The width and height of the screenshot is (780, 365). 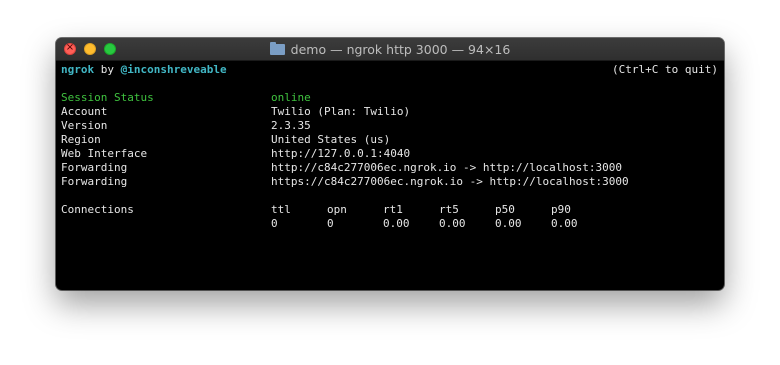 What do you see at coordinates (665, 69) in the screenshot?
I see `quit-hint: (Ctrl+C to quit)` at bounding box center [665, 69].